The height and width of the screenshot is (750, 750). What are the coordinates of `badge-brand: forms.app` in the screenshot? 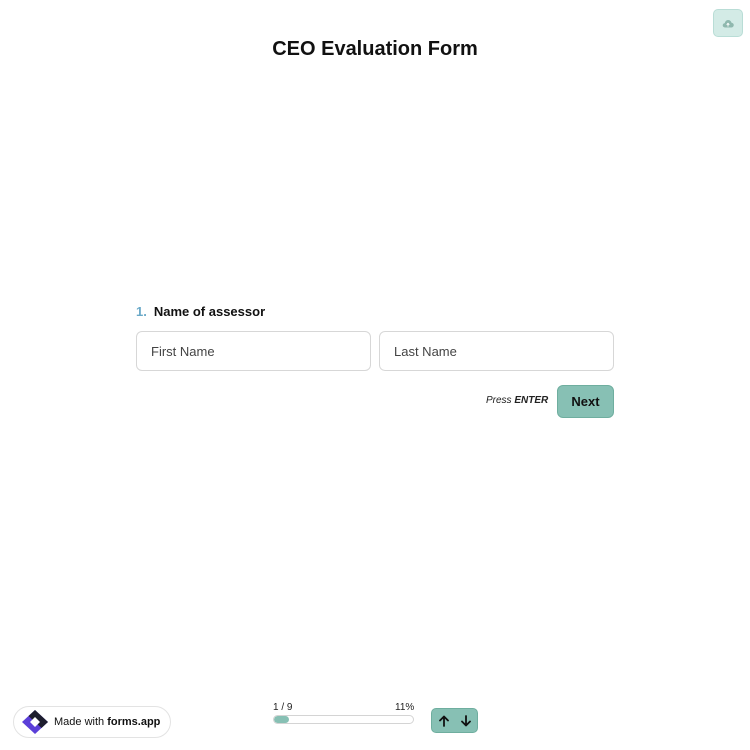 It's located at (134, 722).